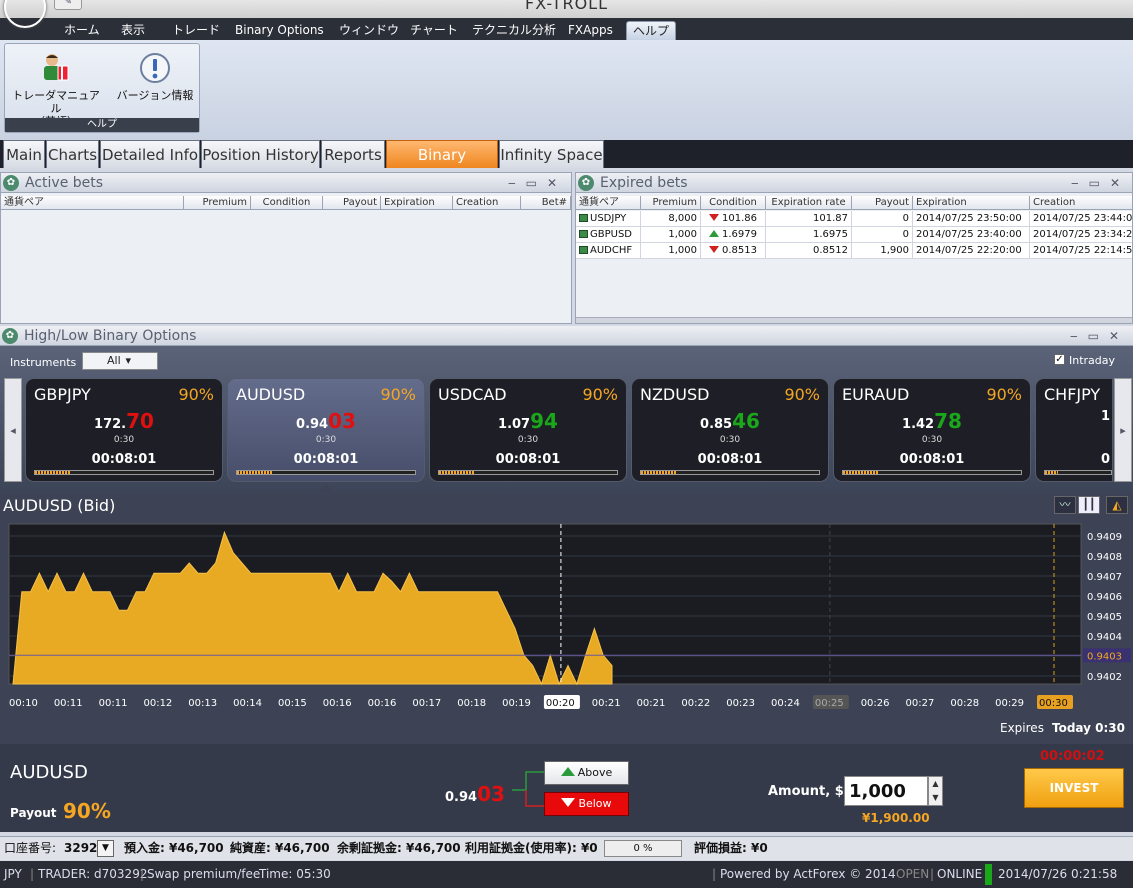 The width and height of the screenshot is (1133, 888). What do you see at coordinates (644, 183) in the screenshot?
I see `expired-bets-title: Expired bets` at bounding box center [644, 183].